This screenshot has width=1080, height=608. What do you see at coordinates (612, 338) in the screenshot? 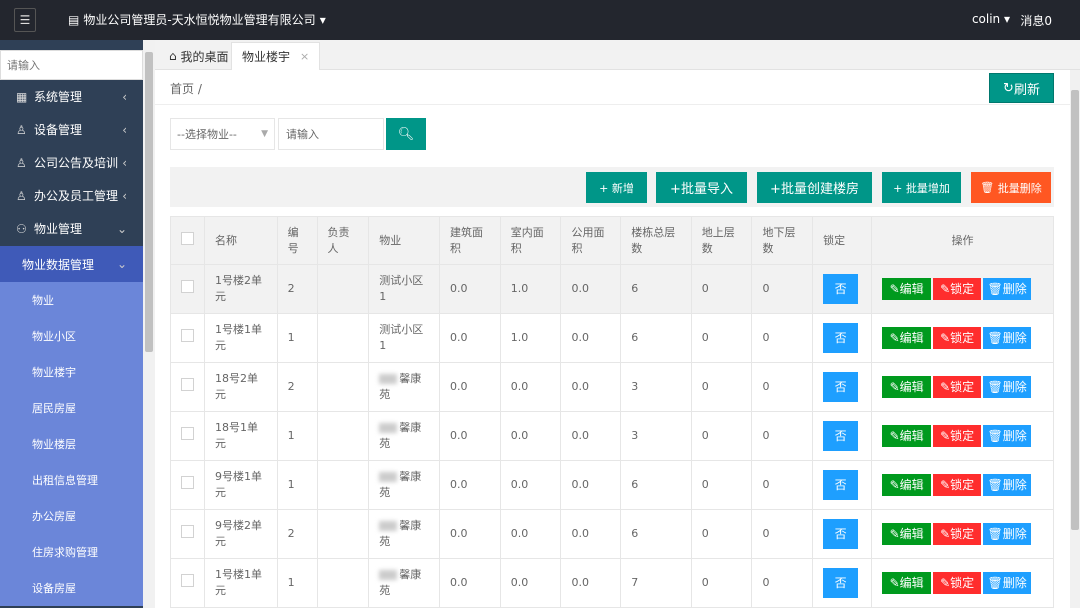
I see `table-row: 1号楼1单元 1 测试小区1 0.0 1.0 0.0 6 0 0 否 ✎ 编辑 ✎ 锁定 🗑︎ 删除` at bounding box center [612, 338].